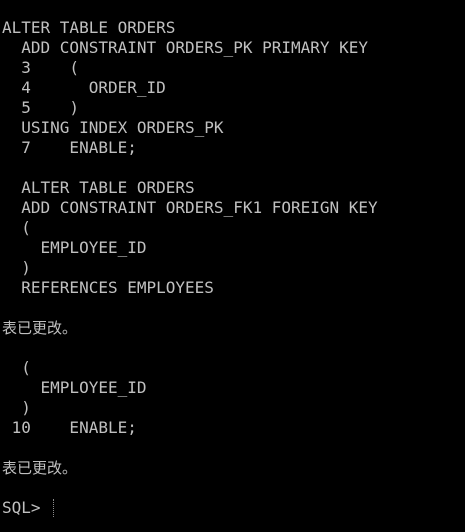 This screenshot has width=465, height=532. Describe the element at coordinates (185, 47) in the screenshot. I see `output-line: ADD CONSTRAINT ORDERS_PK PRIMARY KEY` at that location.